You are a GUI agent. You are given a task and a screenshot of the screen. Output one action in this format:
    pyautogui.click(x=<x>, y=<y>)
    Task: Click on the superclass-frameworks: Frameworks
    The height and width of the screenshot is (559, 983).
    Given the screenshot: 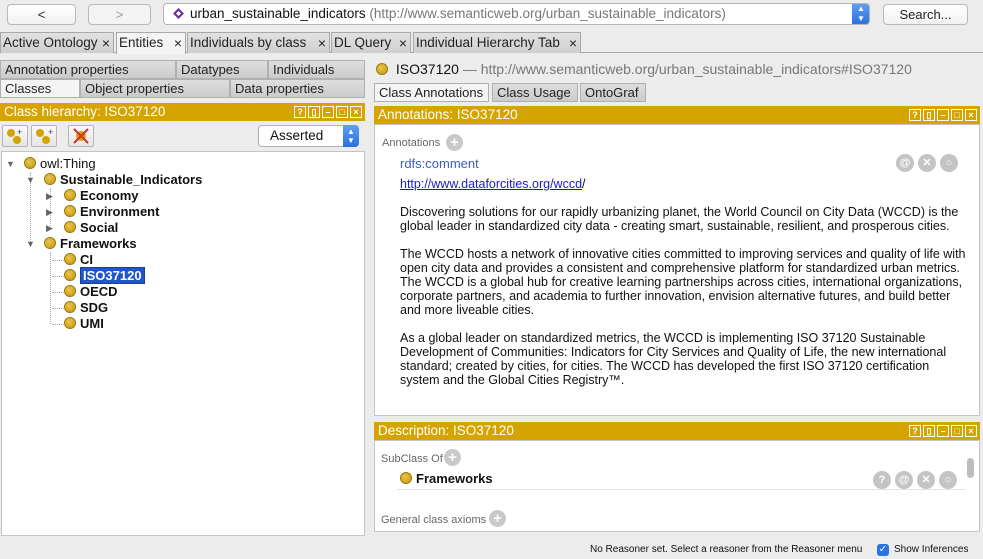 What is the action you would take?
    pyautogui.click(x=446, y=478)
    